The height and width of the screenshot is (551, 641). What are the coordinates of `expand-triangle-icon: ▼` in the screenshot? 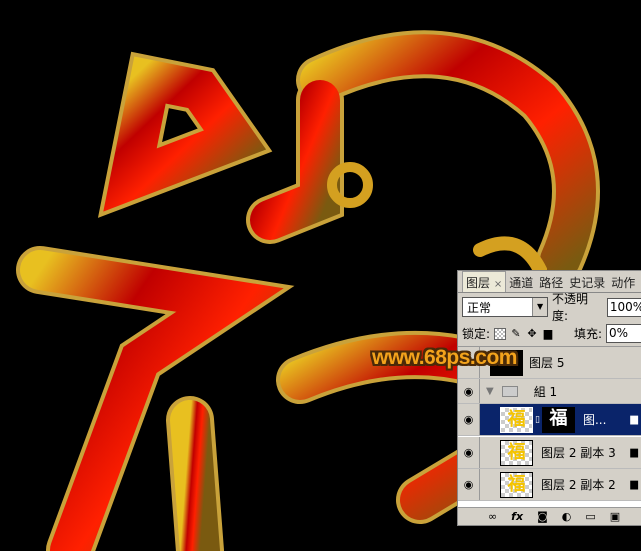 It's located at (490, 391).